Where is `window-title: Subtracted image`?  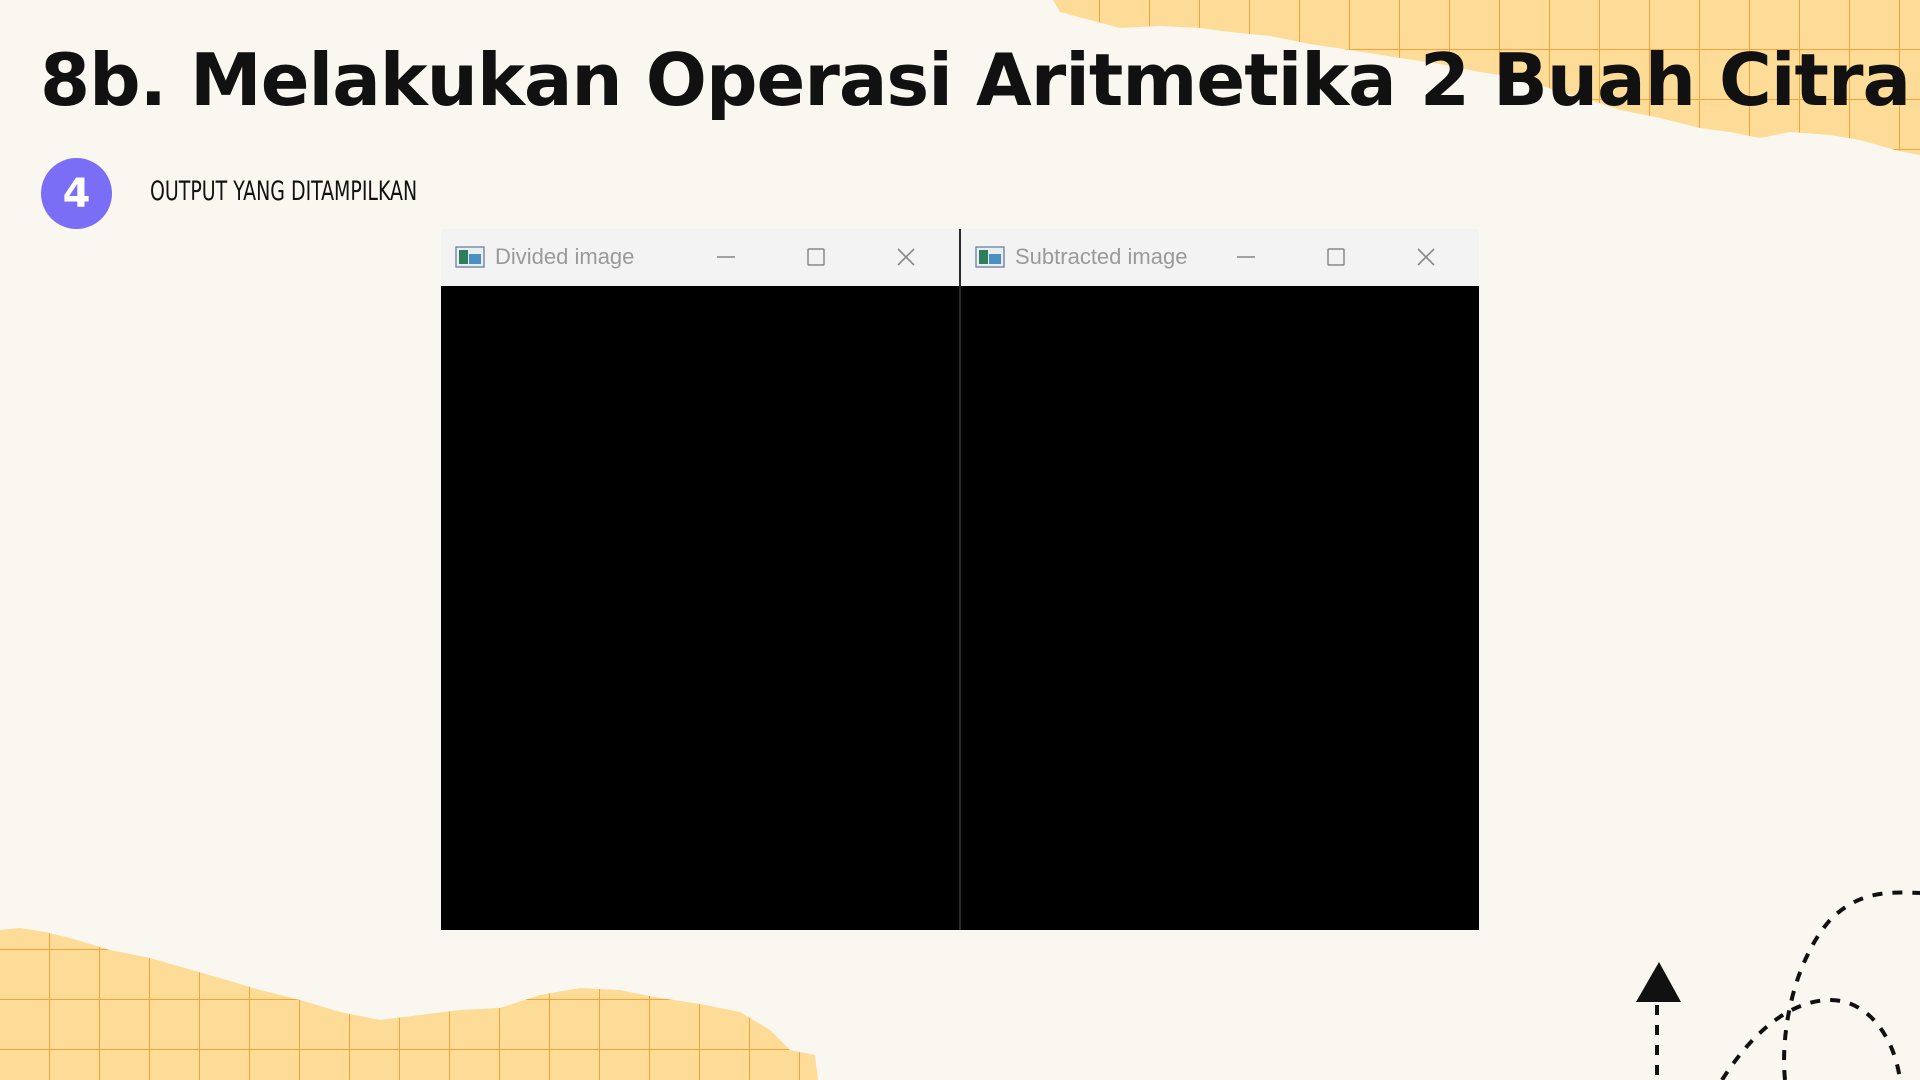
window-title: Subtracted image is located at coordinates (1101, 256).